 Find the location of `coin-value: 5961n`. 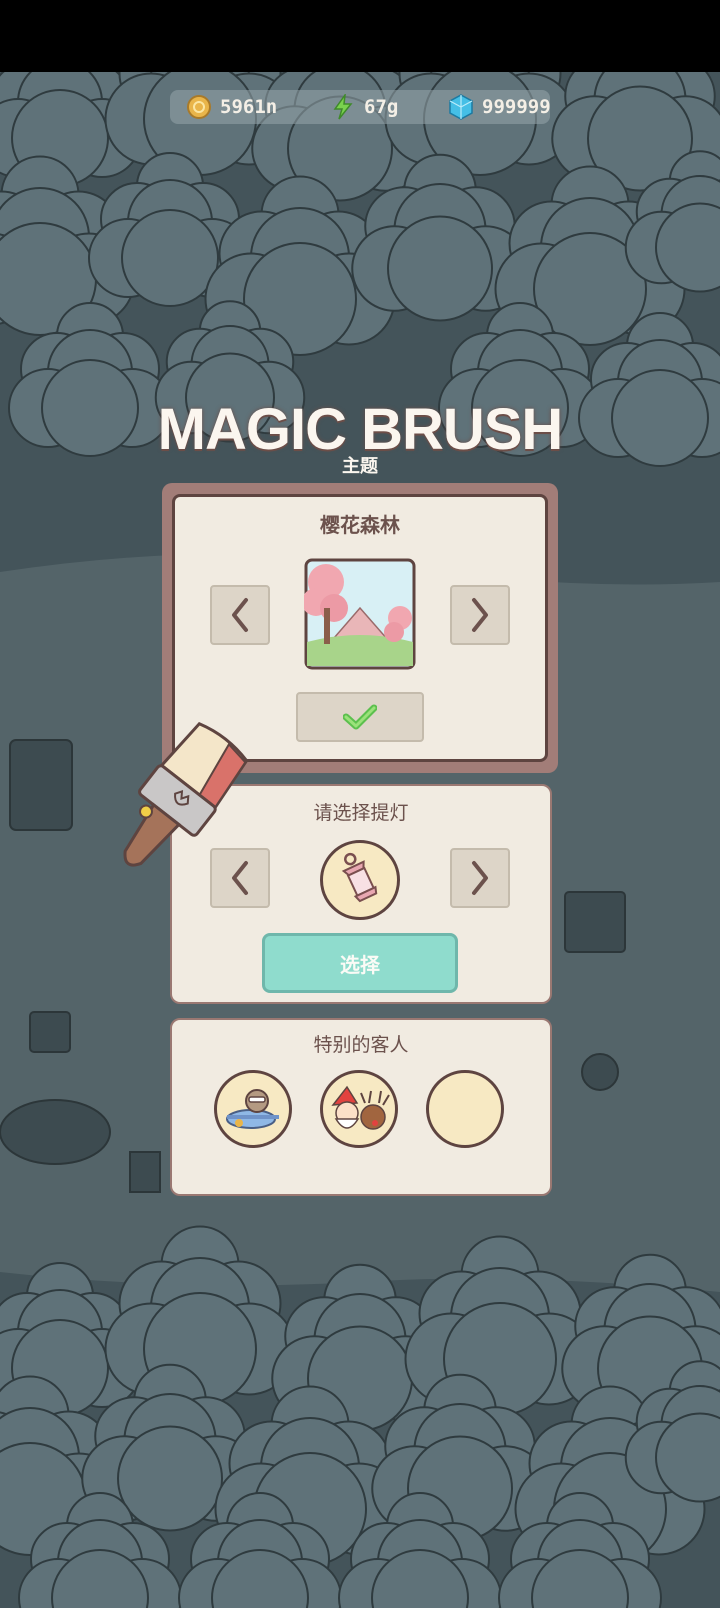

coin-value: 5961n is located at coordinates (249, 107).